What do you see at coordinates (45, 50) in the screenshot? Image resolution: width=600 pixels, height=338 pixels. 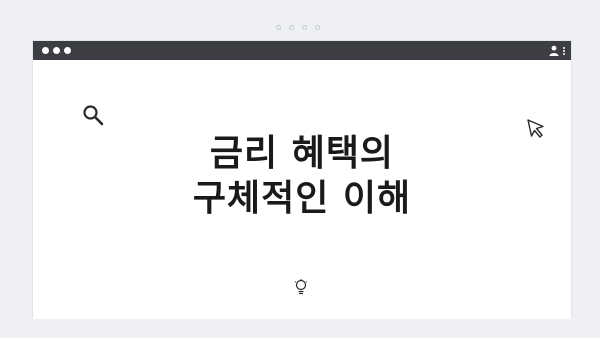 I see `close-dot-icon` at bounding box center [45, 50].